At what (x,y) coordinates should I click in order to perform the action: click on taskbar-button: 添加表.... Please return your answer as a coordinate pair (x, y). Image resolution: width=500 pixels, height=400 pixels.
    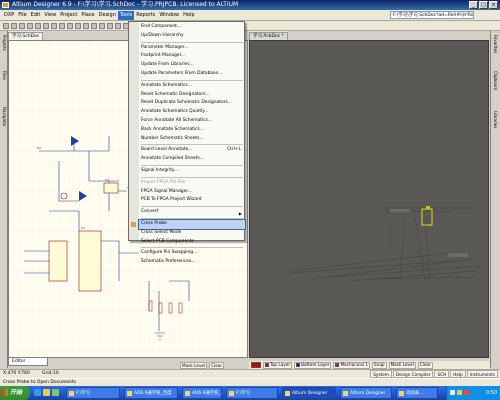
    Looking at the image, I should click on (417, 393).